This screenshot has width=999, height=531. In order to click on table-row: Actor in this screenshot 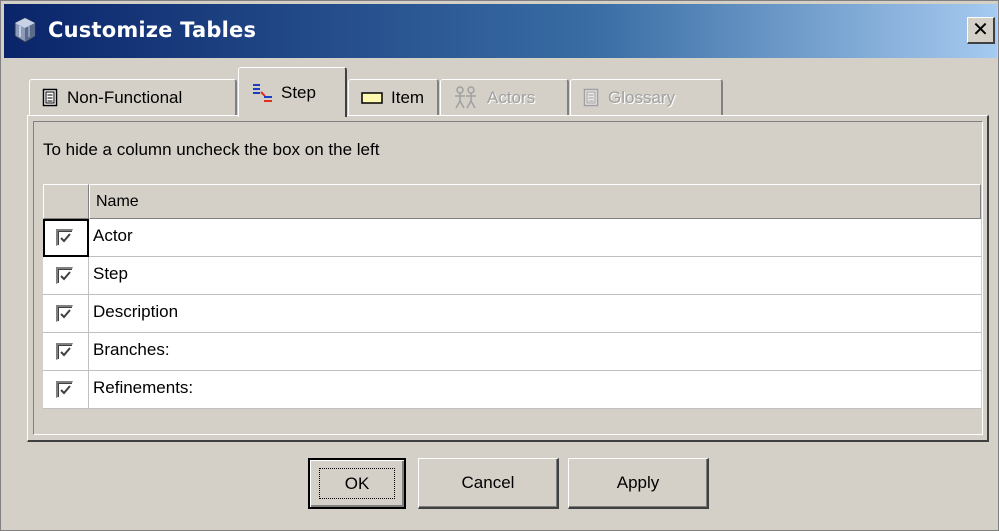, I will do `click(512, 238)`.